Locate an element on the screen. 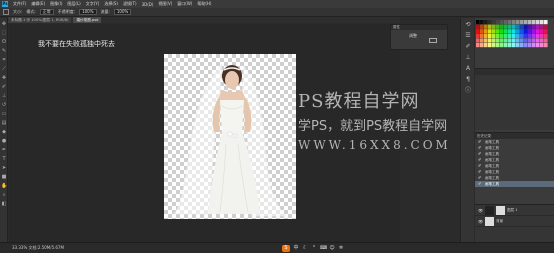  flow-field: 100% is located at coordinates (122, 12).